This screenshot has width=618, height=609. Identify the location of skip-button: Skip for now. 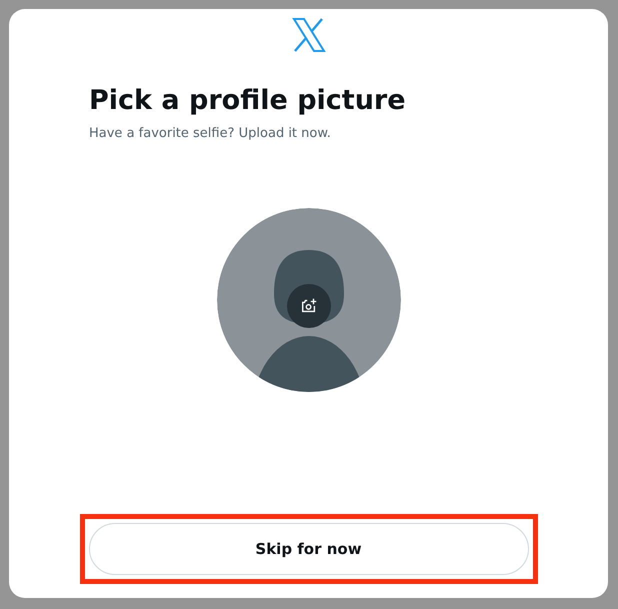
(308, 549).